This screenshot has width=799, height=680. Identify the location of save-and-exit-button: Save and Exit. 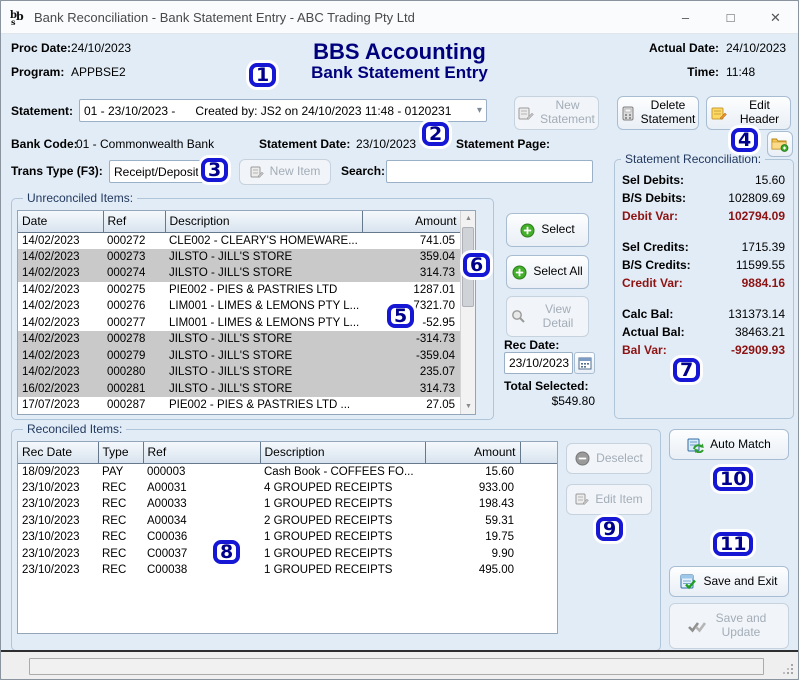
(729, 581).